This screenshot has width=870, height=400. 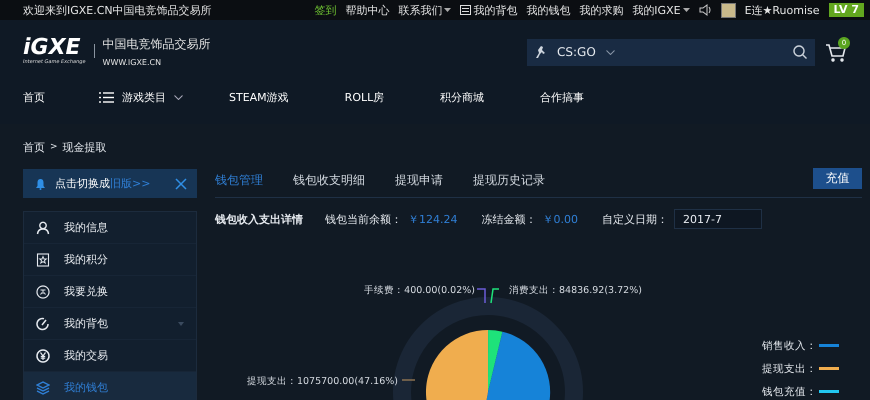 What do you see at coordinates (54, 48) in the screenshot?
I see `logo-text: iGXE` at bounding box center [54, 48].